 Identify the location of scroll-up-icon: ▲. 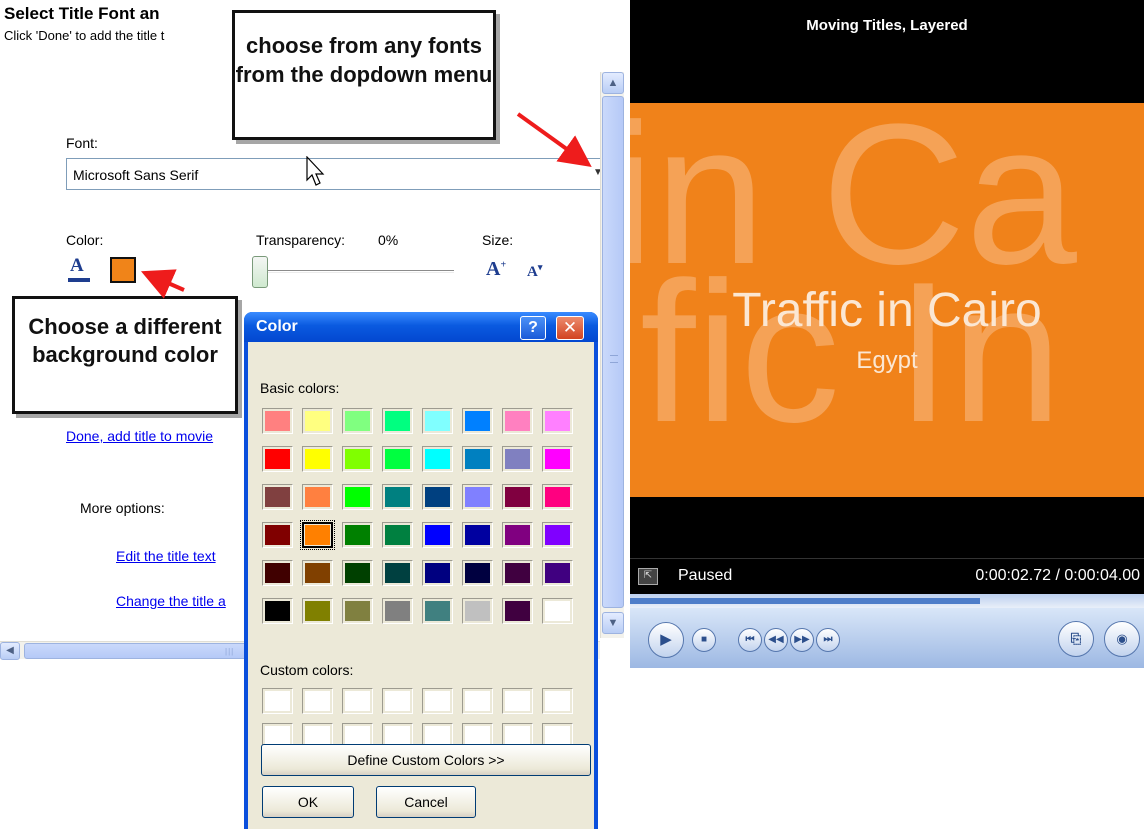
(613, 83).